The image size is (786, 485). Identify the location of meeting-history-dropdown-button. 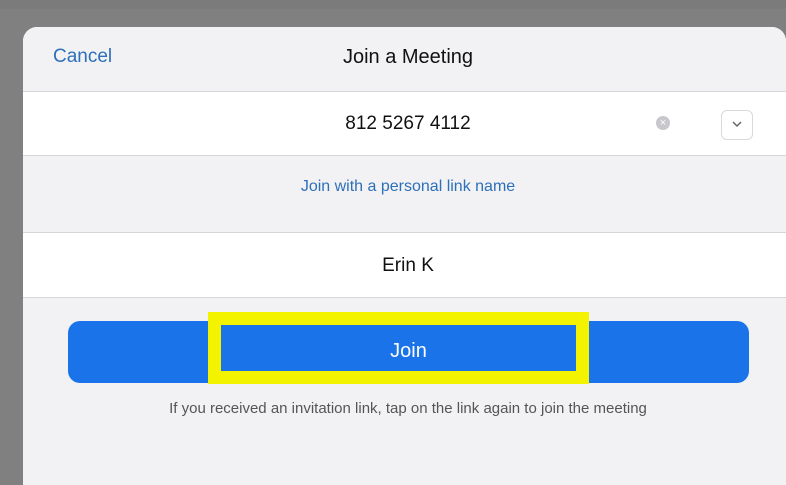
(737, 125).